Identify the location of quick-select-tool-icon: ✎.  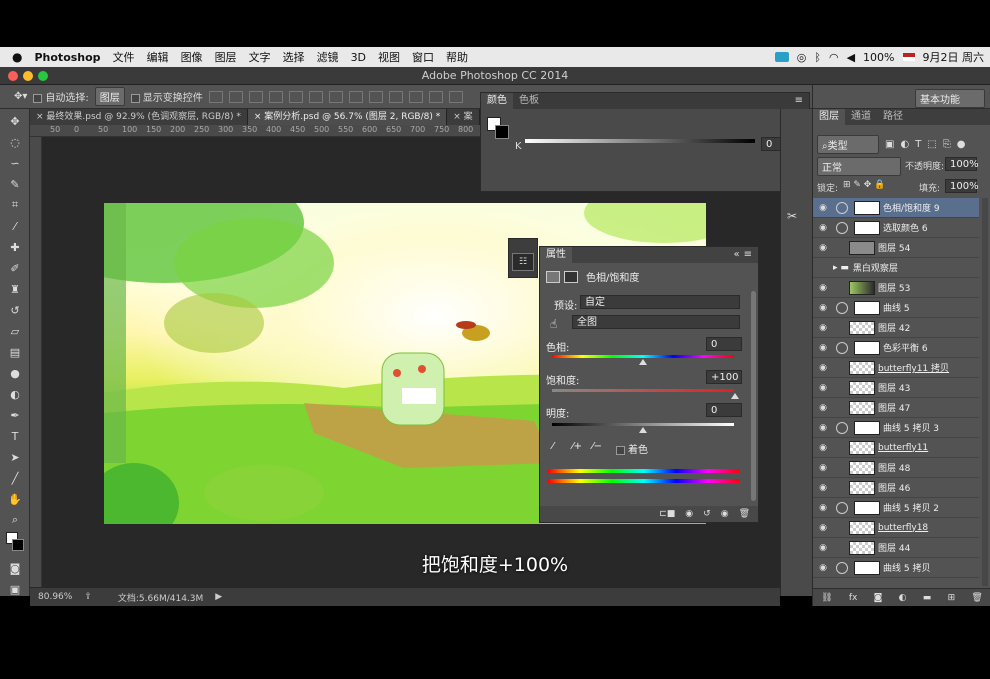
(15, 184).